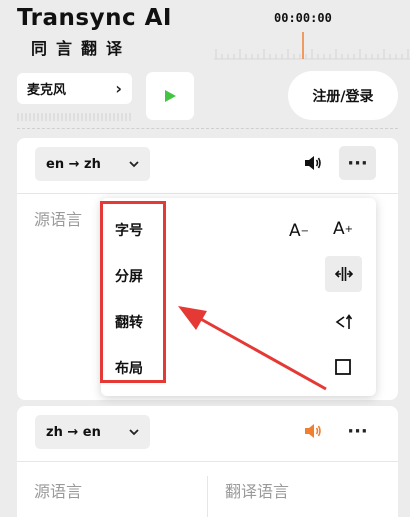  Describe the element at coordinates (73, 432) in the screenshot. I see `language-direction-label: zh → en` at that location.